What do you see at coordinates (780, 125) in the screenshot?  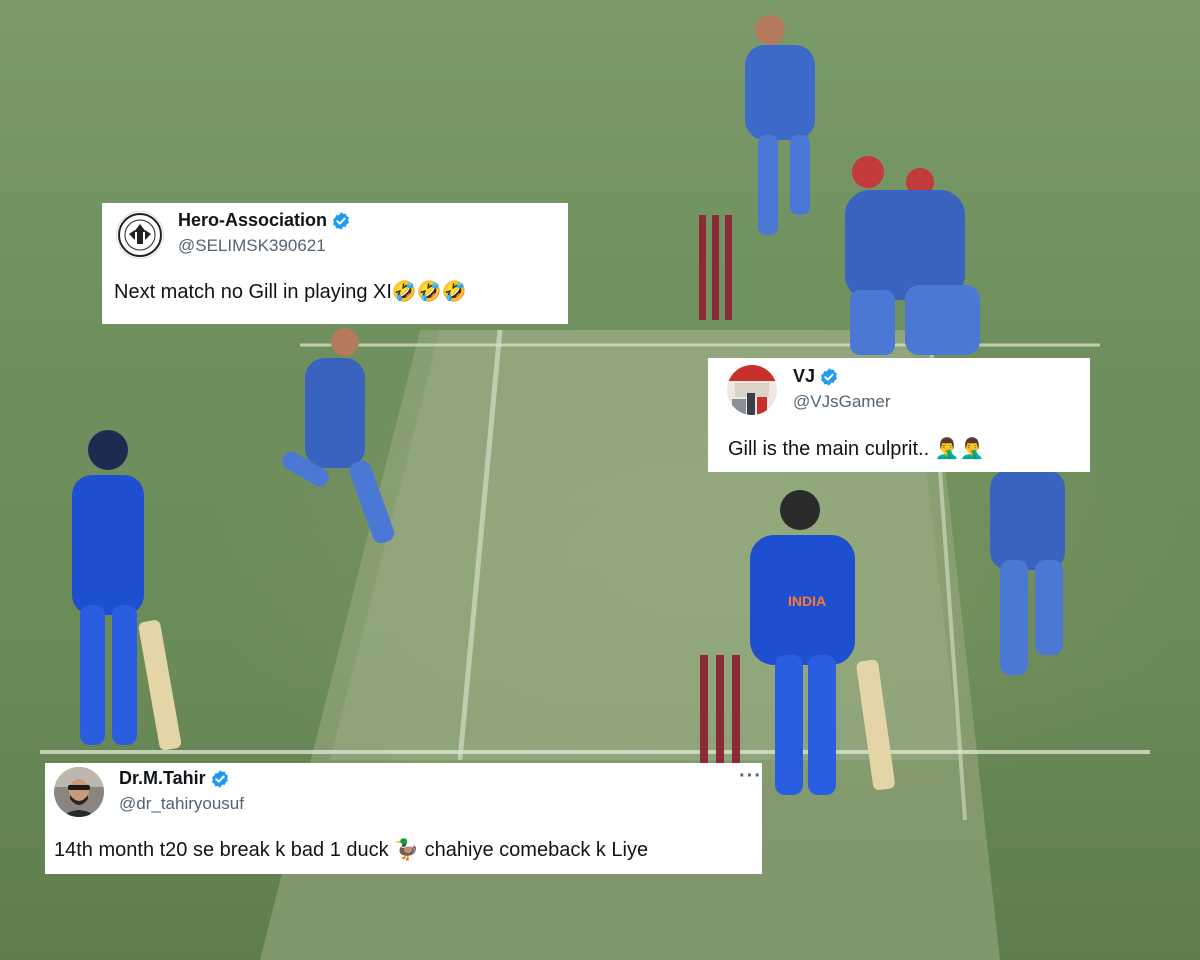 I see `player-fielder-running-top` at bounding box center [780, 125].